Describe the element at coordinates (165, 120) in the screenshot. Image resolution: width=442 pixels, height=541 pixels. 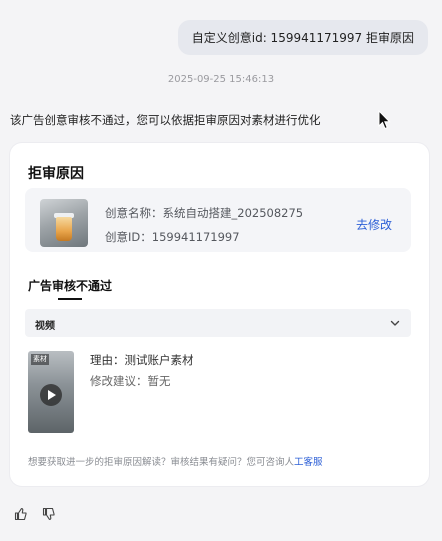
I see `assistant-reply-text: 该广告创意审核不通过，您可以依据拒审原因对素材进行优化` at that location.